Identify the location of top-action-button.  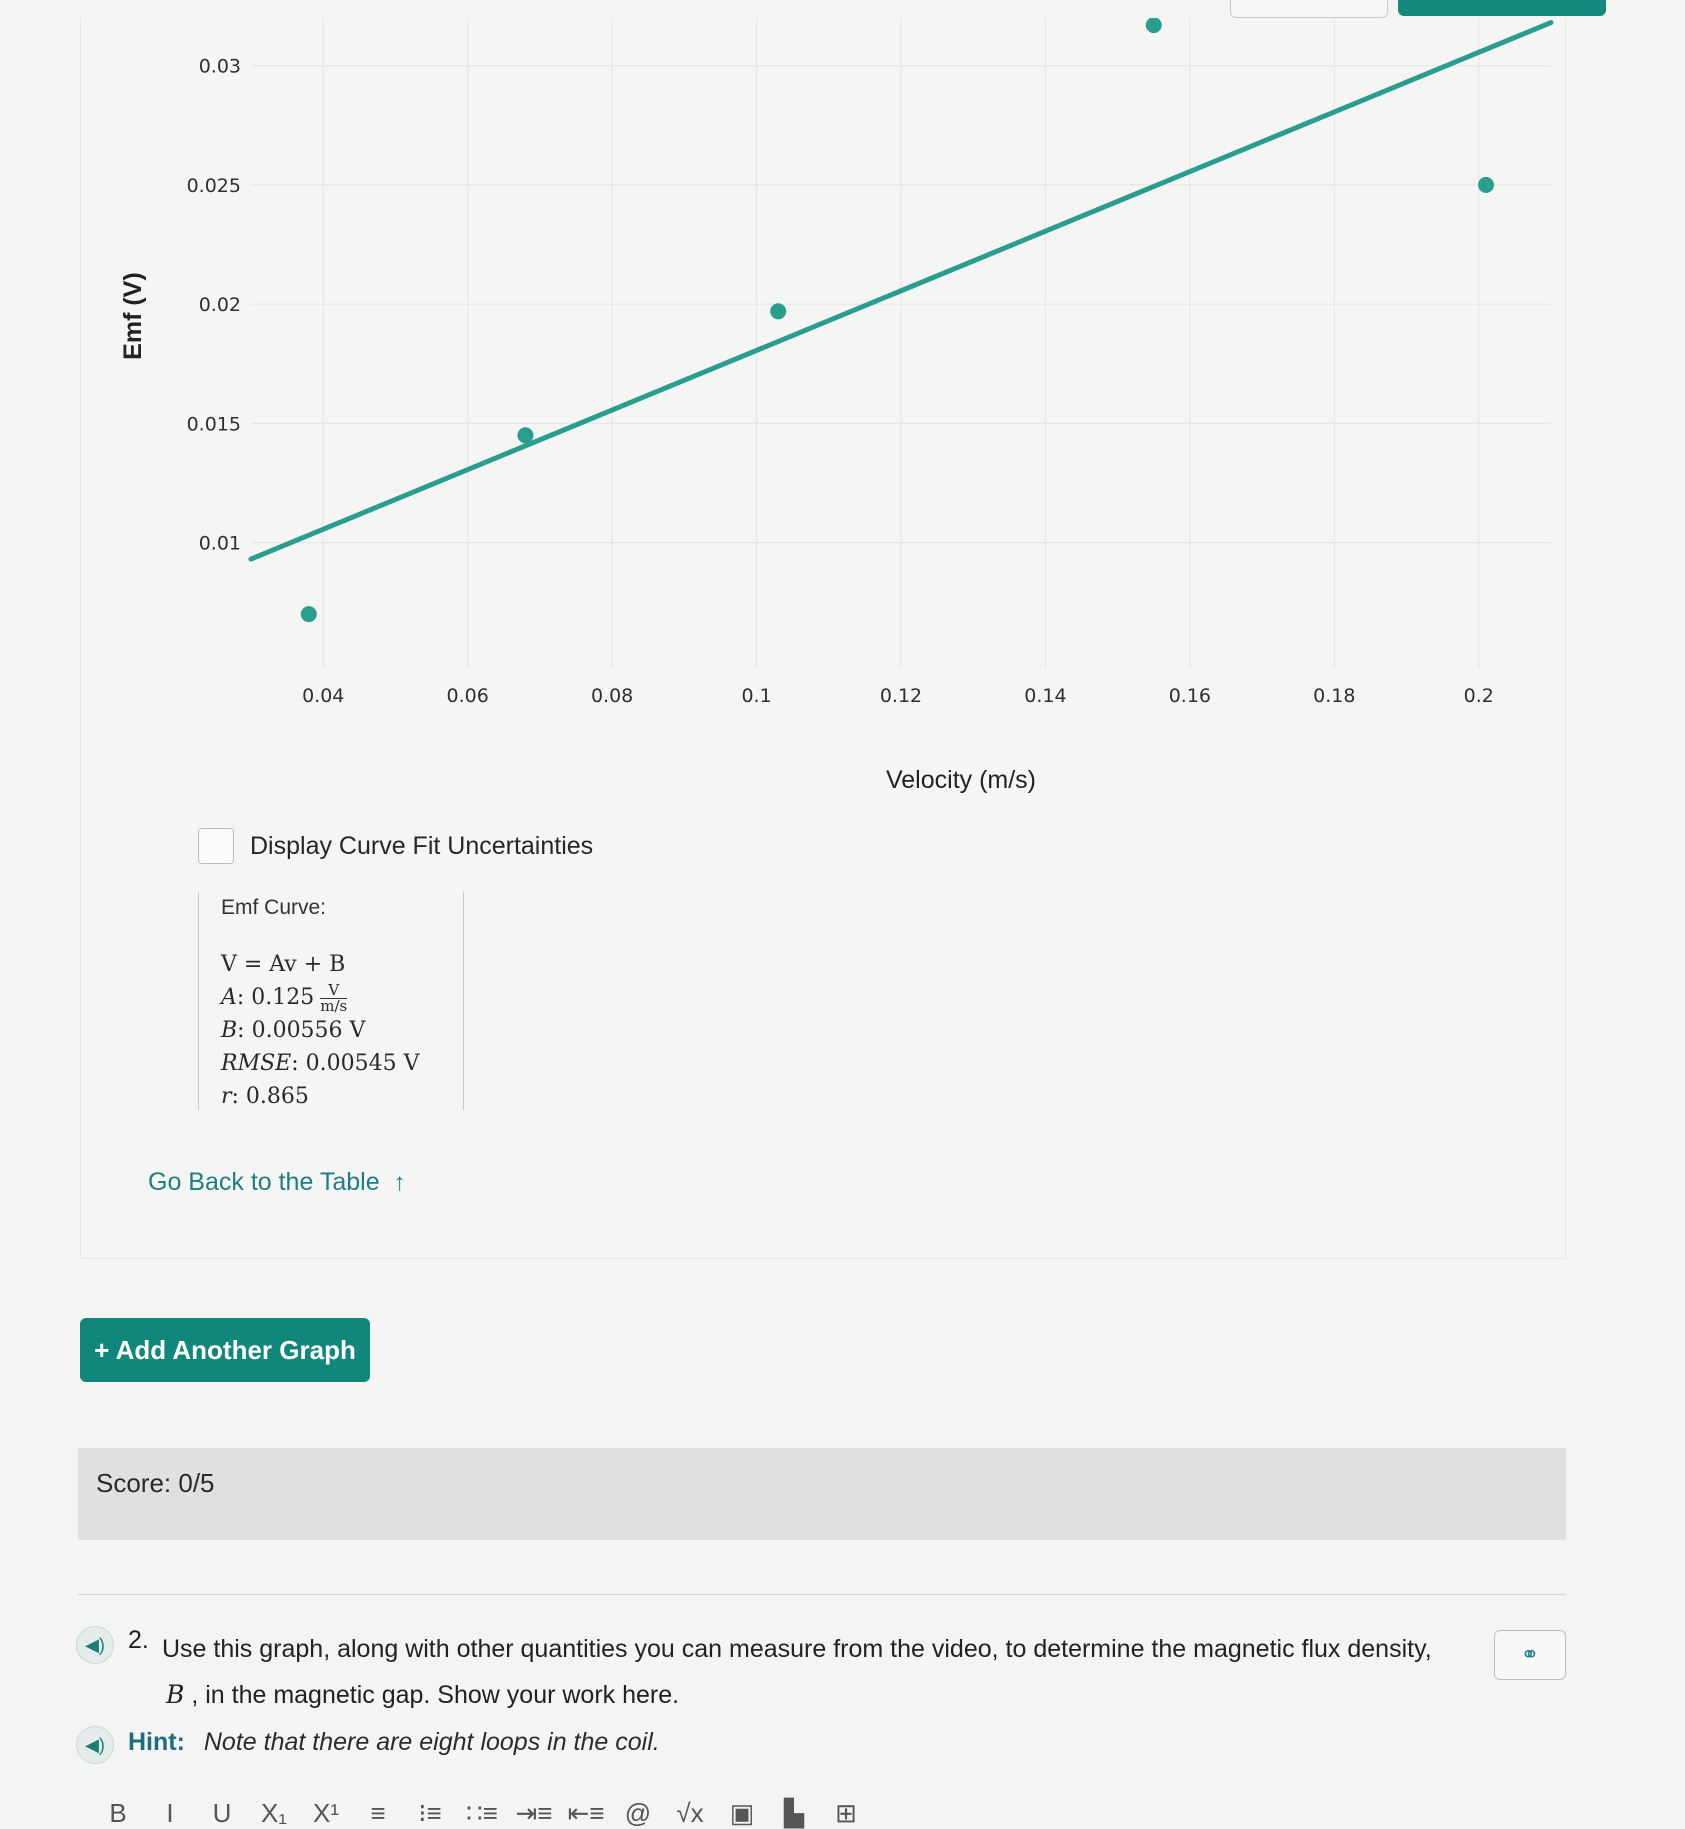
(1309, 9).